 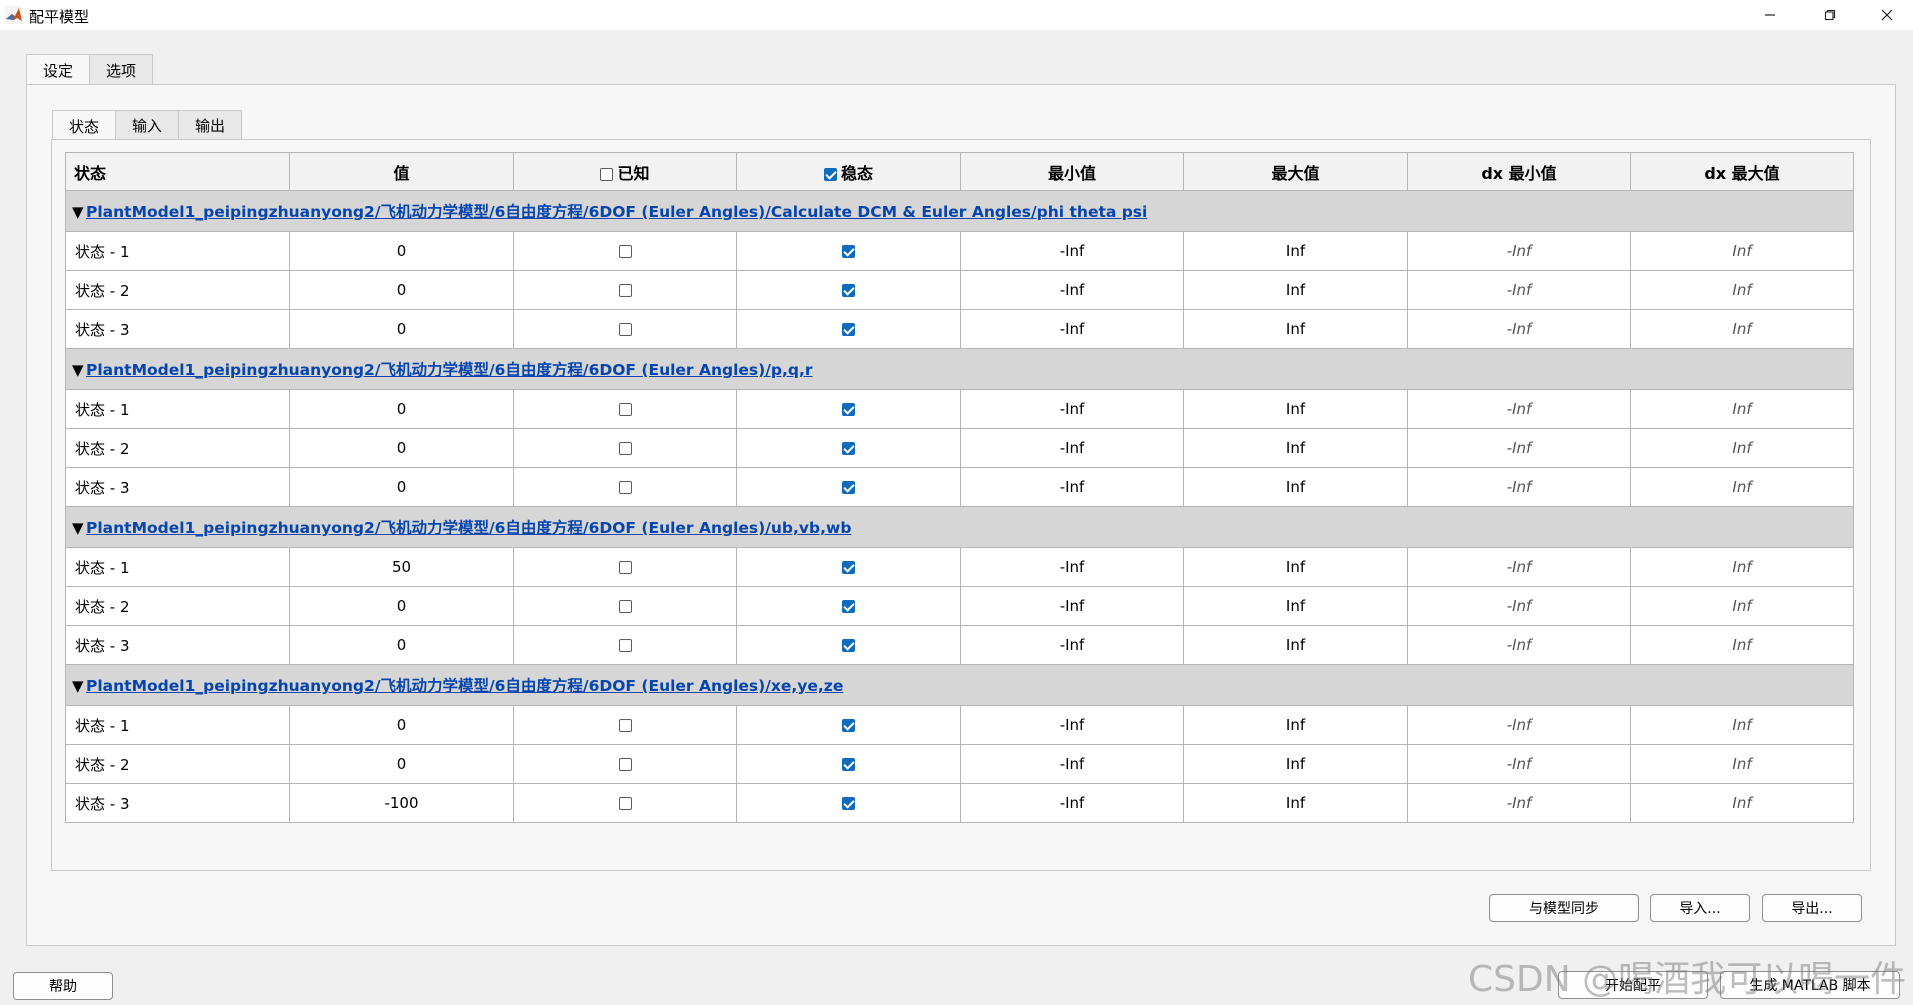 I want to click on column-header-min: 最小值, so click(x=1072, y=171).